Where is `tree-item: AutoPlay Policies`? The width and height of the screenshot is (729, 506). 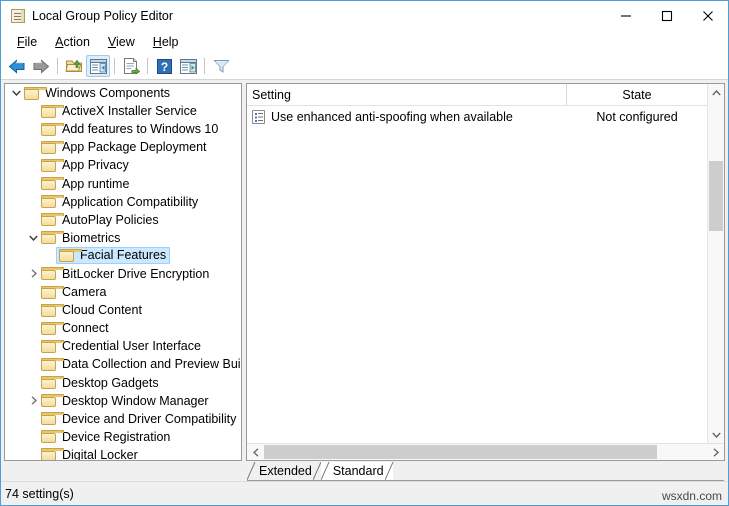 tree-item: AutoPlay Policies is located at coordinates (123, 220).